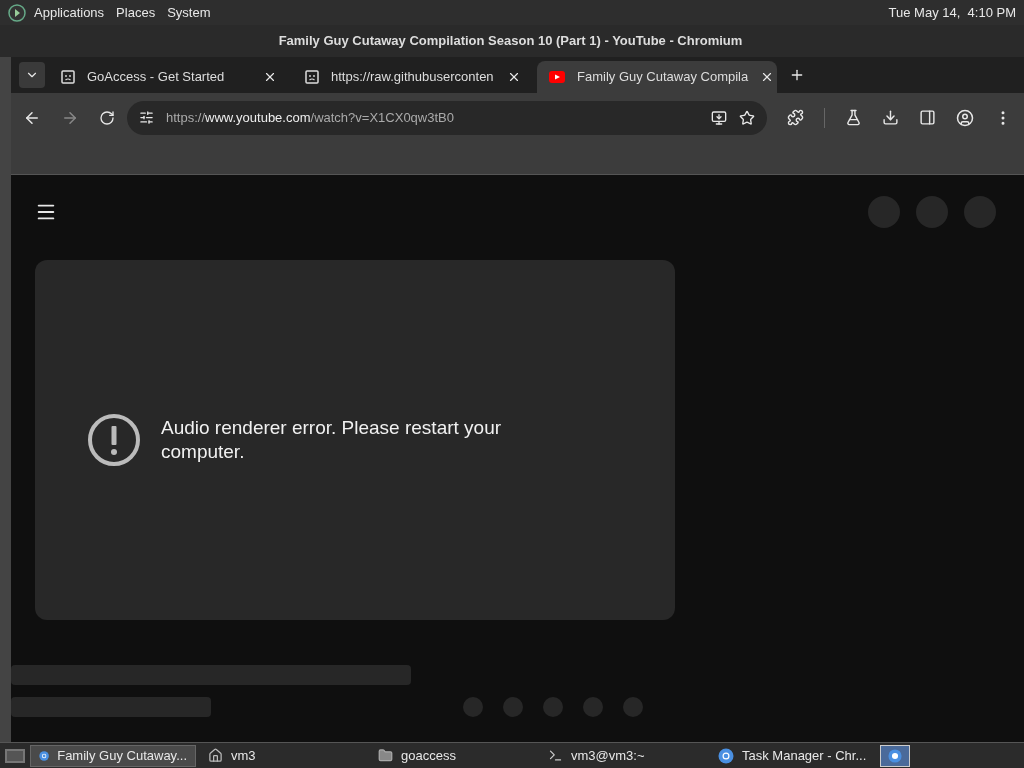 This screenshot has width=1024, height=768. Describe the element at coordinates (69, 12) in the screenshot. I see `panel-menu: Applications` at that location.